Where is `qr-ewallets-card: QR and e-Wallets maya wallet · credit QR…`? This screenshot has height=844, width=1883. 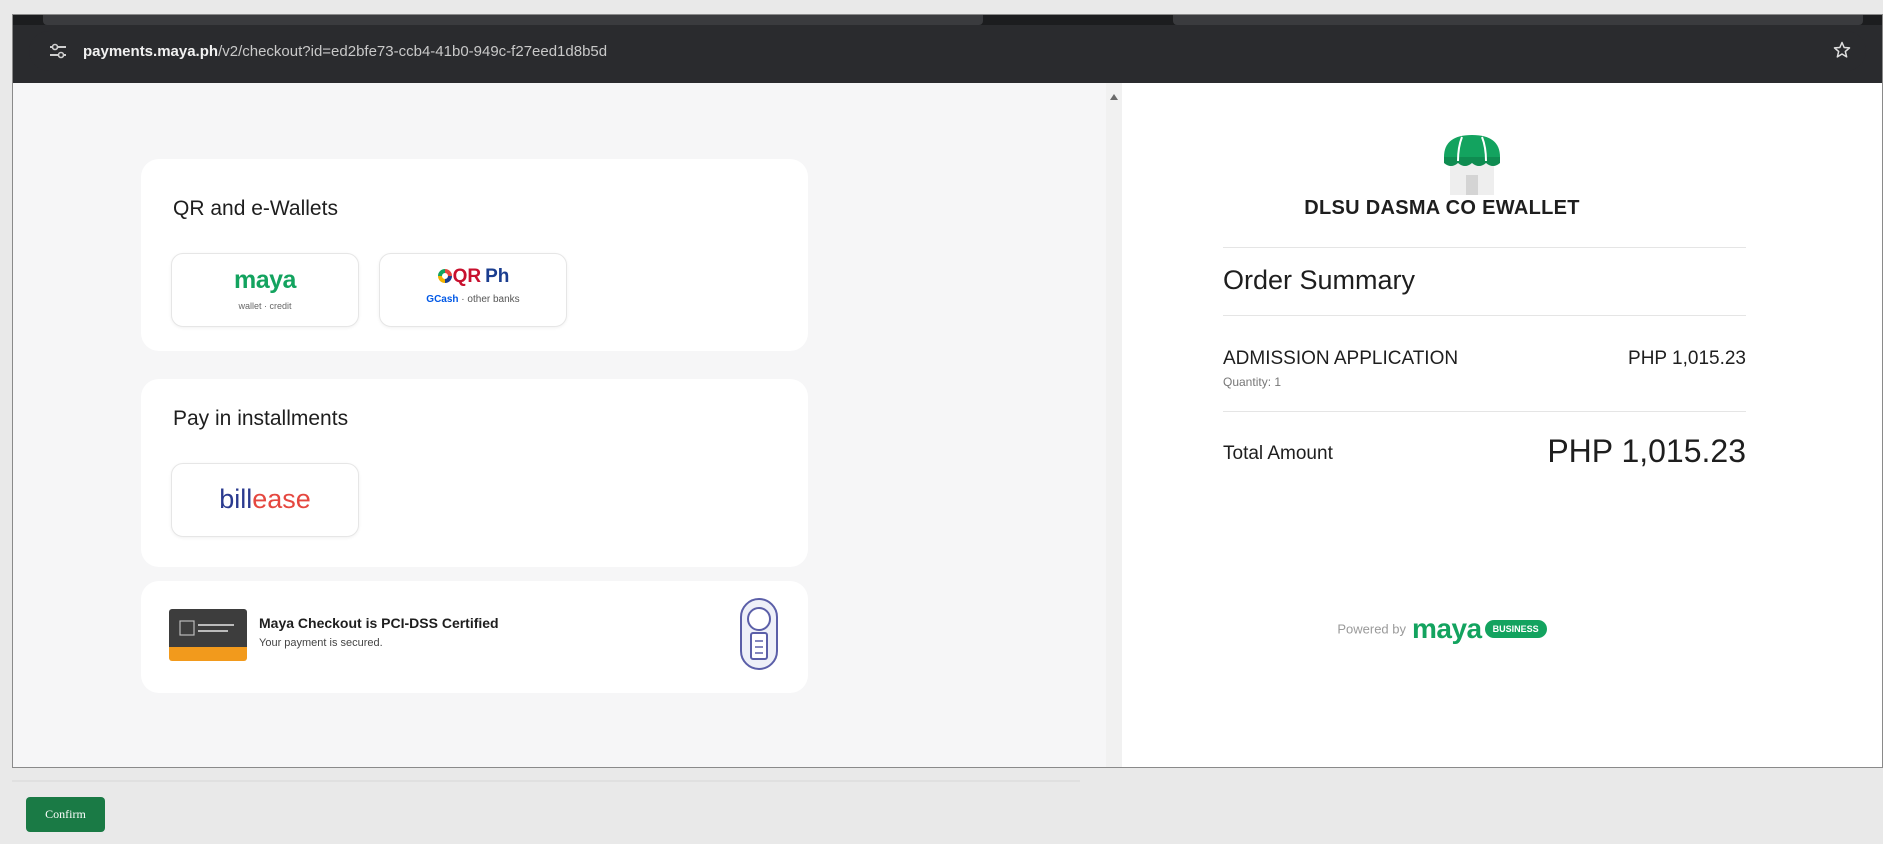
qr-ewallets-card: QR and e-Wallets maya wallet · credit QR… is located at coordinates (474, 255).